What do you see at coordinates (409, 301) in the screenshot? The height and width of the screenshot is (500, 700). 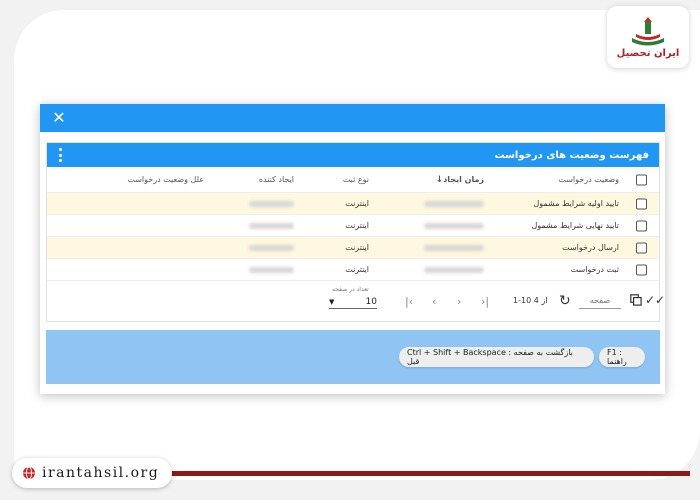 I see `first-page-icon: |‹` at bounding box center [409, 301].